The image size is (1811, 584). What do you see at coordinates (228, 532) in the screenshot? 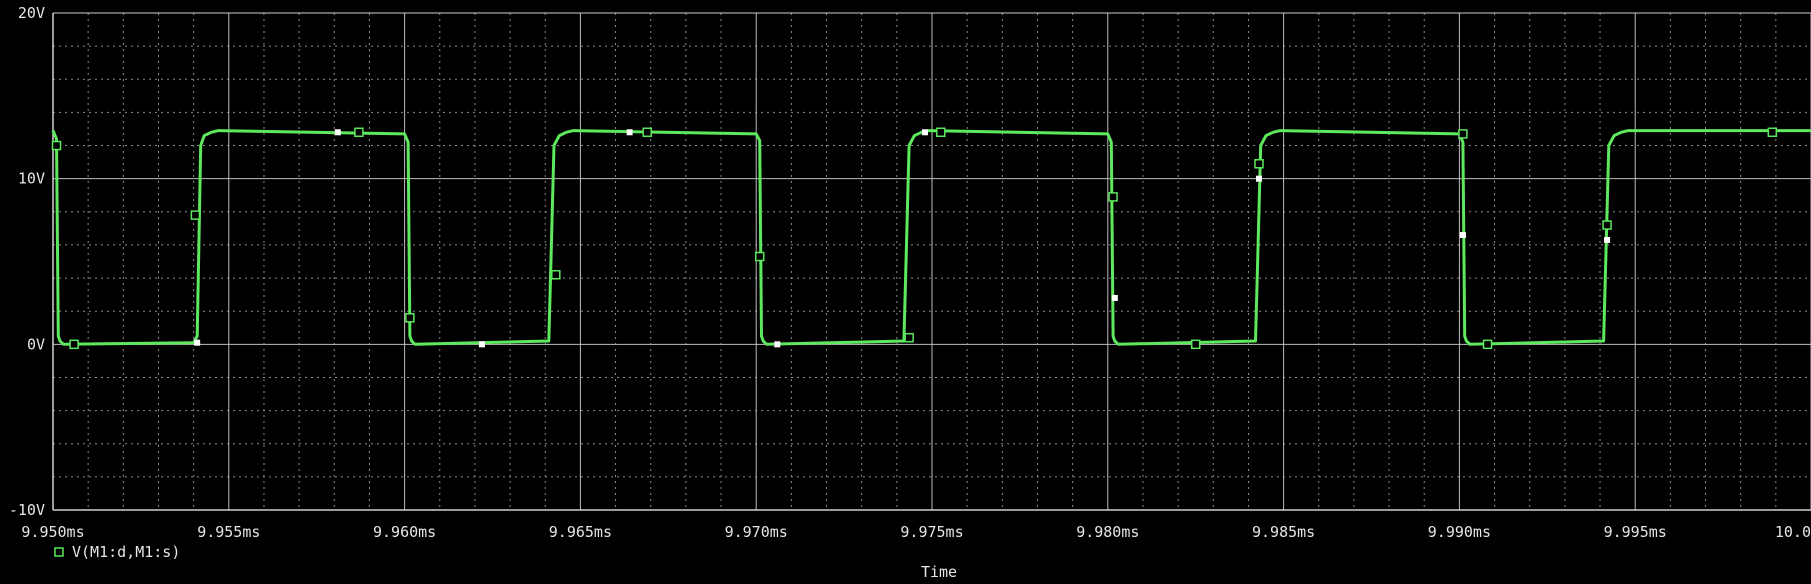
I see `x-tick-label: 9.955ms` at bounding box center [228, 532].